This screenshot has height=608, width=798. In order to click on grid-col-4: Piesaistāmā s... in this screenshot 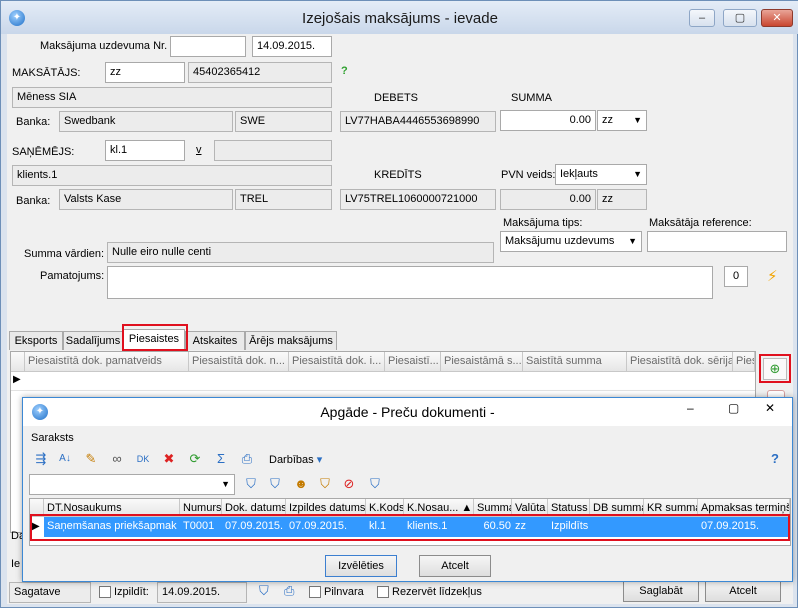, I will do `click(482, 362)`.